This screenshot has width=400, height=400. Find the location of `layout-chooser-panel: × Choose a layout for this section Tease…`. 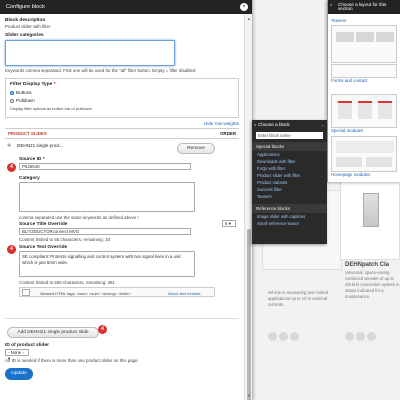

layout-chooser-panel: × Choose a layout for this section Tease… is located at coordinates (363, 91).